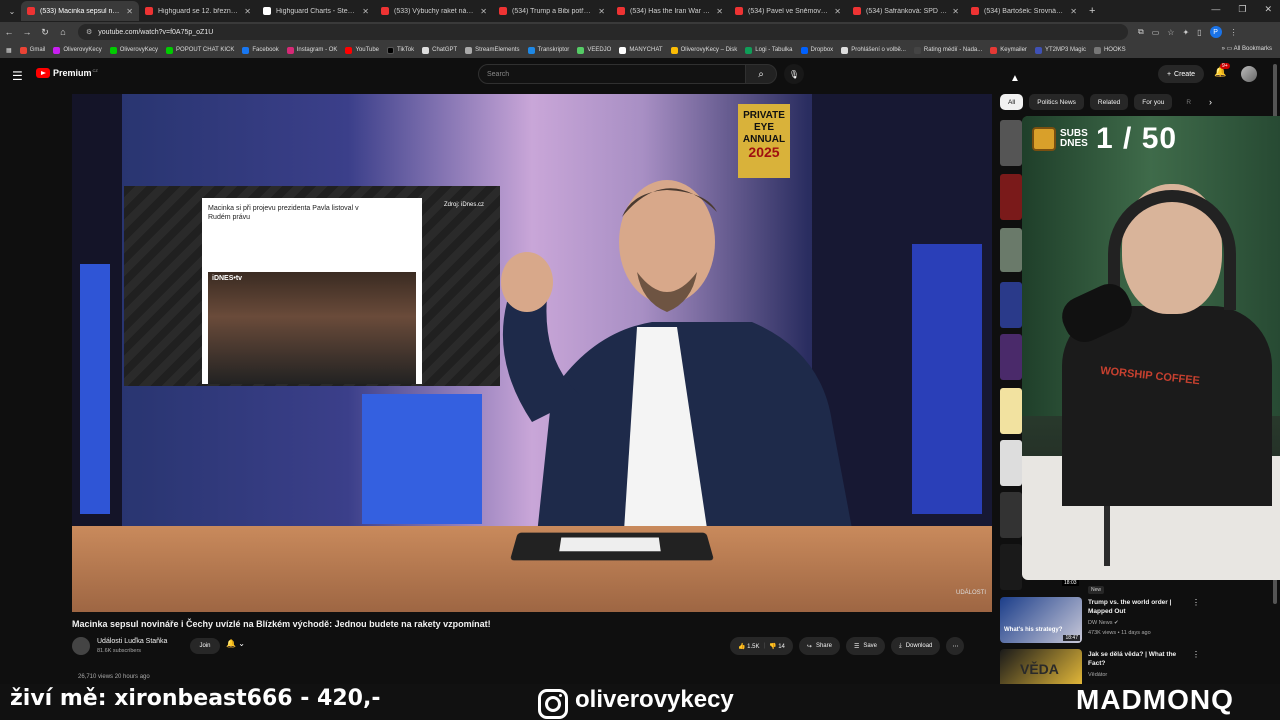 The height and width of the screenshot is (720, 1280). What do you see at coordinates (794, 74) in the screenshot?
I see `voice-search-button: 🎙` at bounding box center [794, 74].